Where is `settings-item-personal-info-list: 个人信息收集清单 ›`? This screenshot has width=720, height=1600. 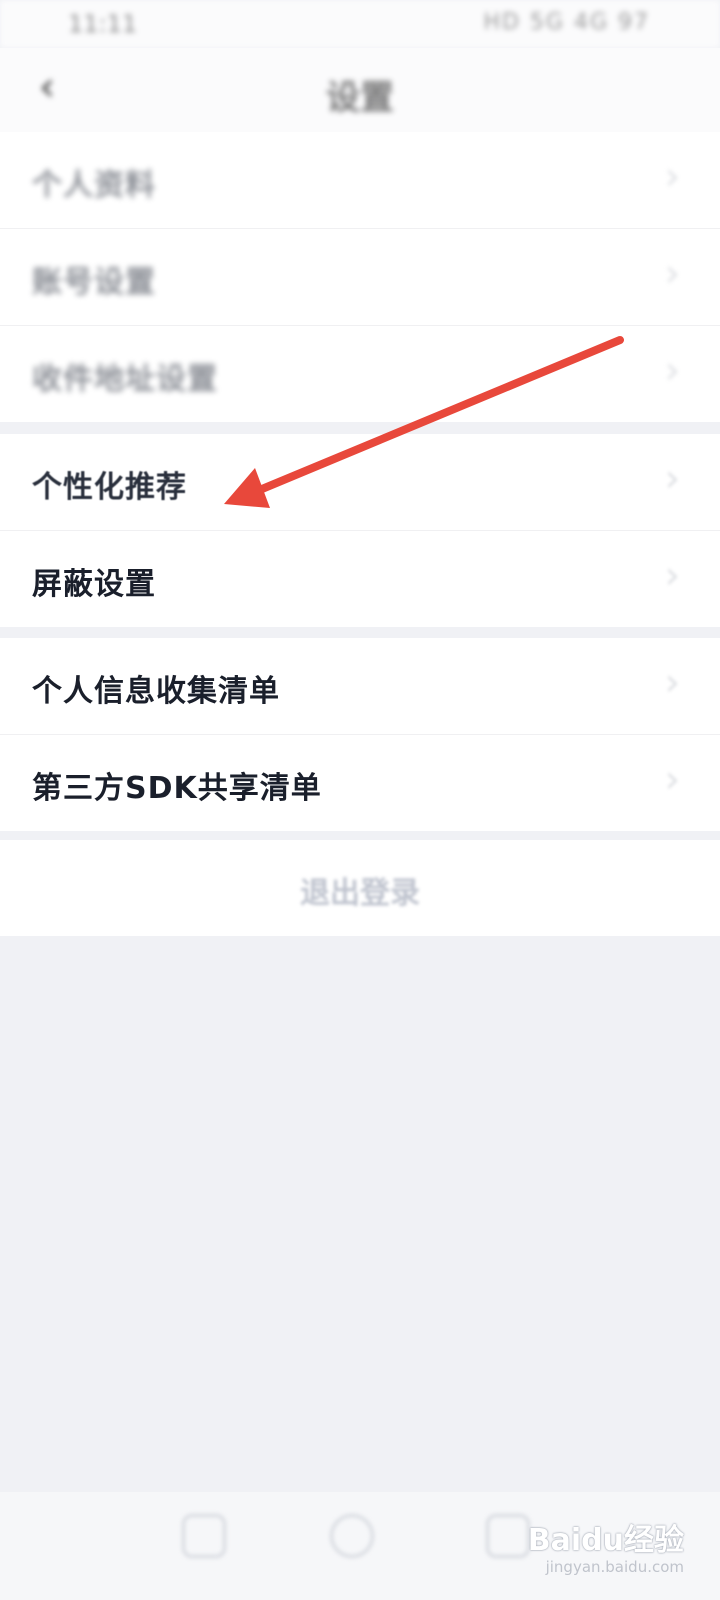
settings-item-personal-info-list: 个人信息收集清单 › is located at coordinates (360, 686).